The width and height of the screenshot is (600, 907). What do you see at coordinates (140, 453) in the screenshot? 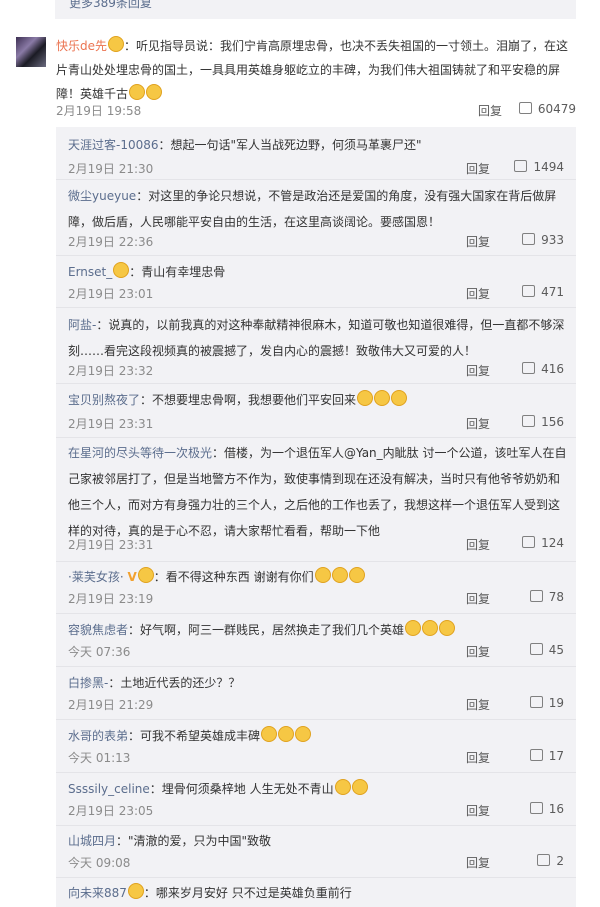
I see `reply-user: 在星河的尽头等待一次极光` at bounding box center [140, 453].